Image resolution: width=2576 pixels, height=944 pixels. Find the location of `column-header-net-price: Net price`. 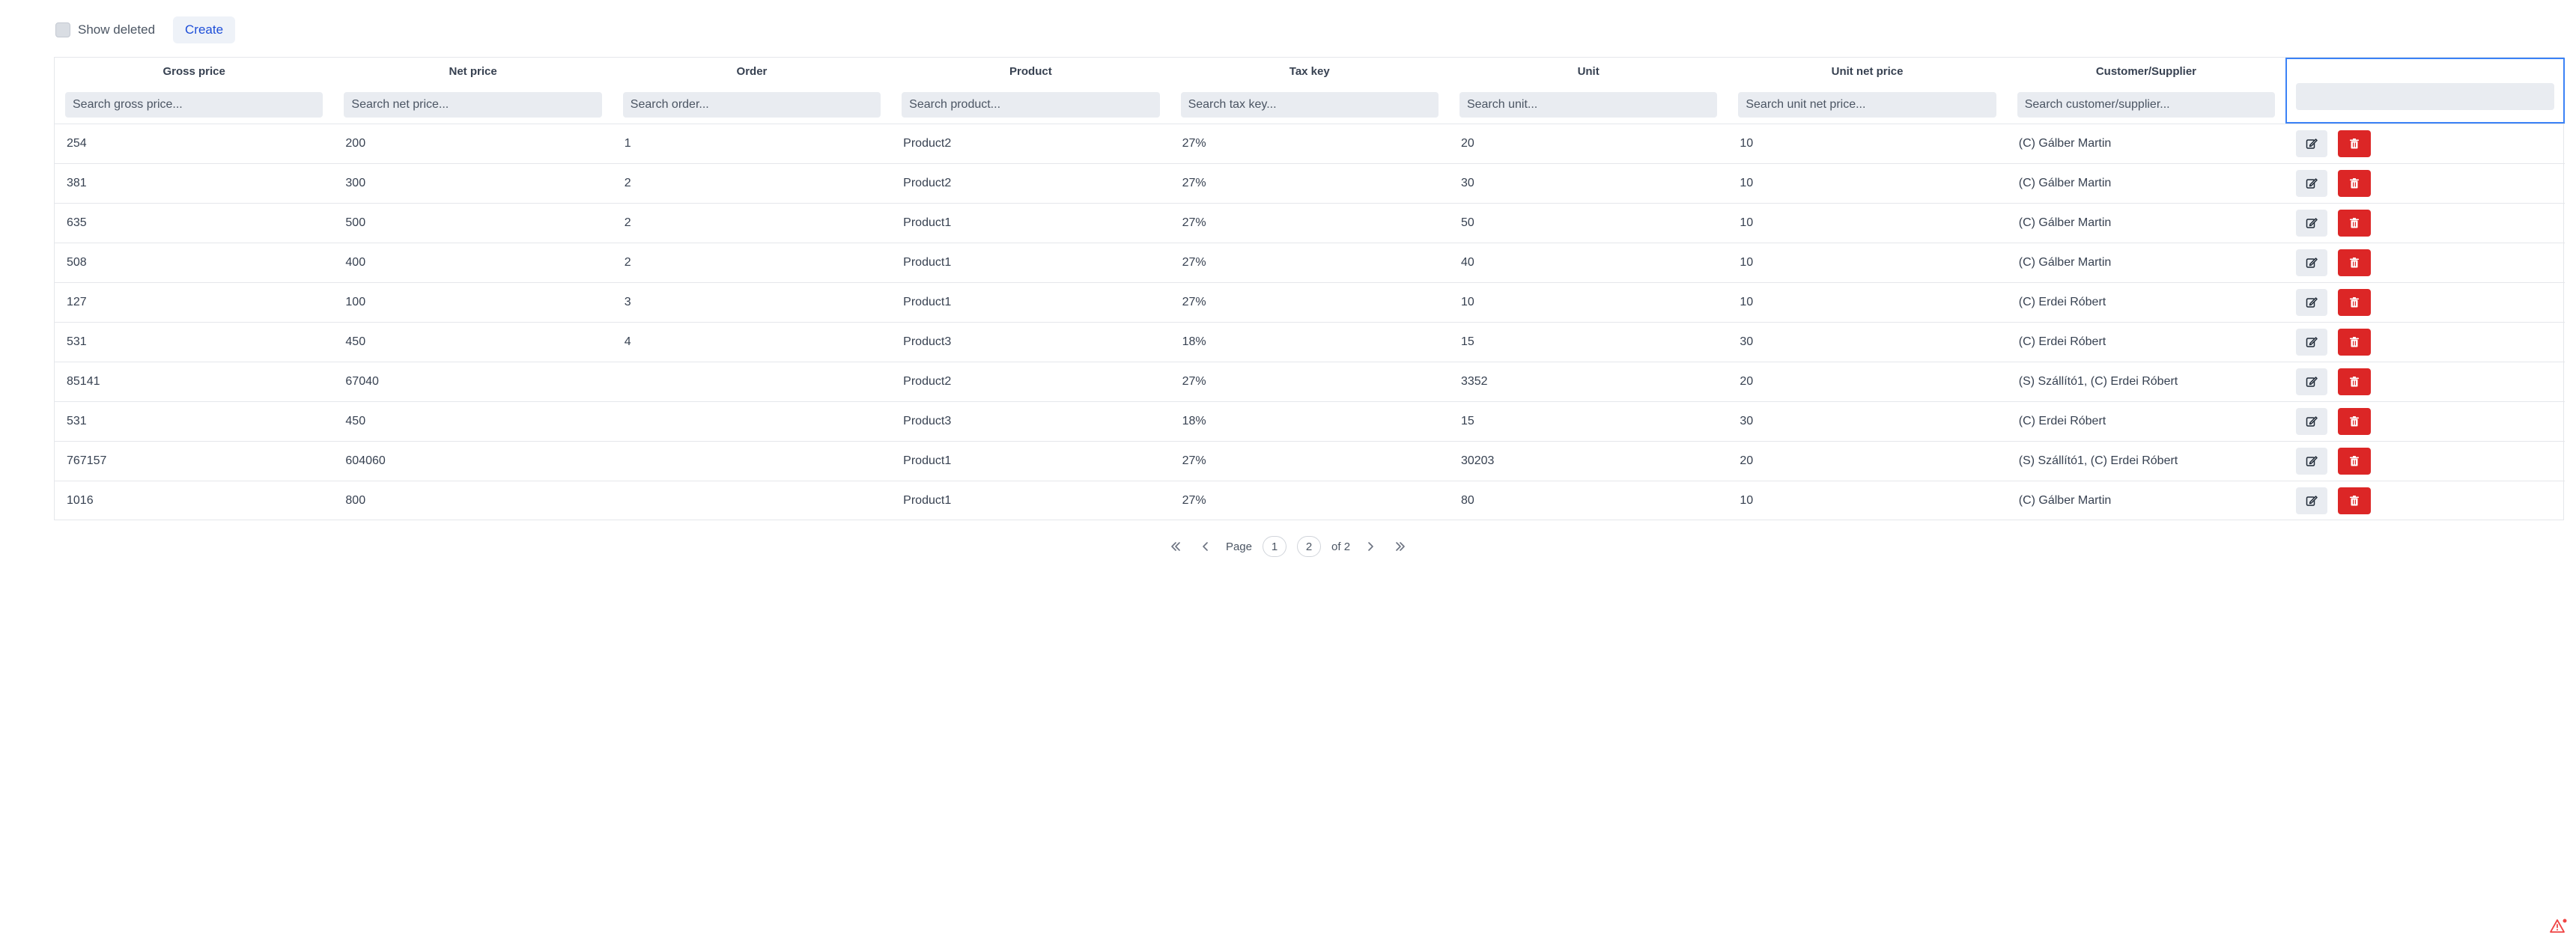

column-header-net-price: Net price is located at coordinates (472, 91).